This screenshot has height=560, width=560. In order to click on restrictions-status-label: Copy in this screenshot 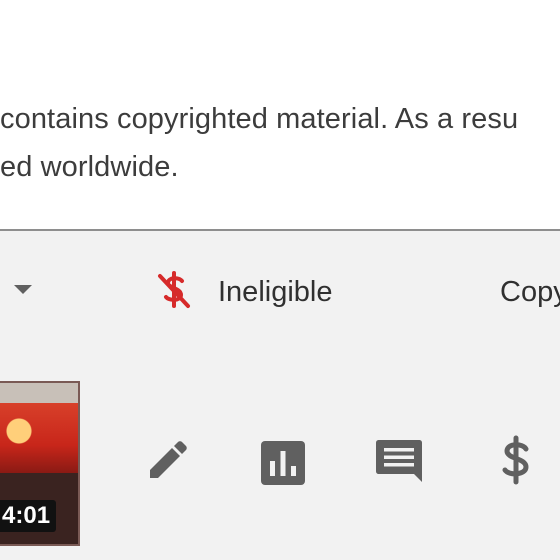, I will do `click(530, 292)`.